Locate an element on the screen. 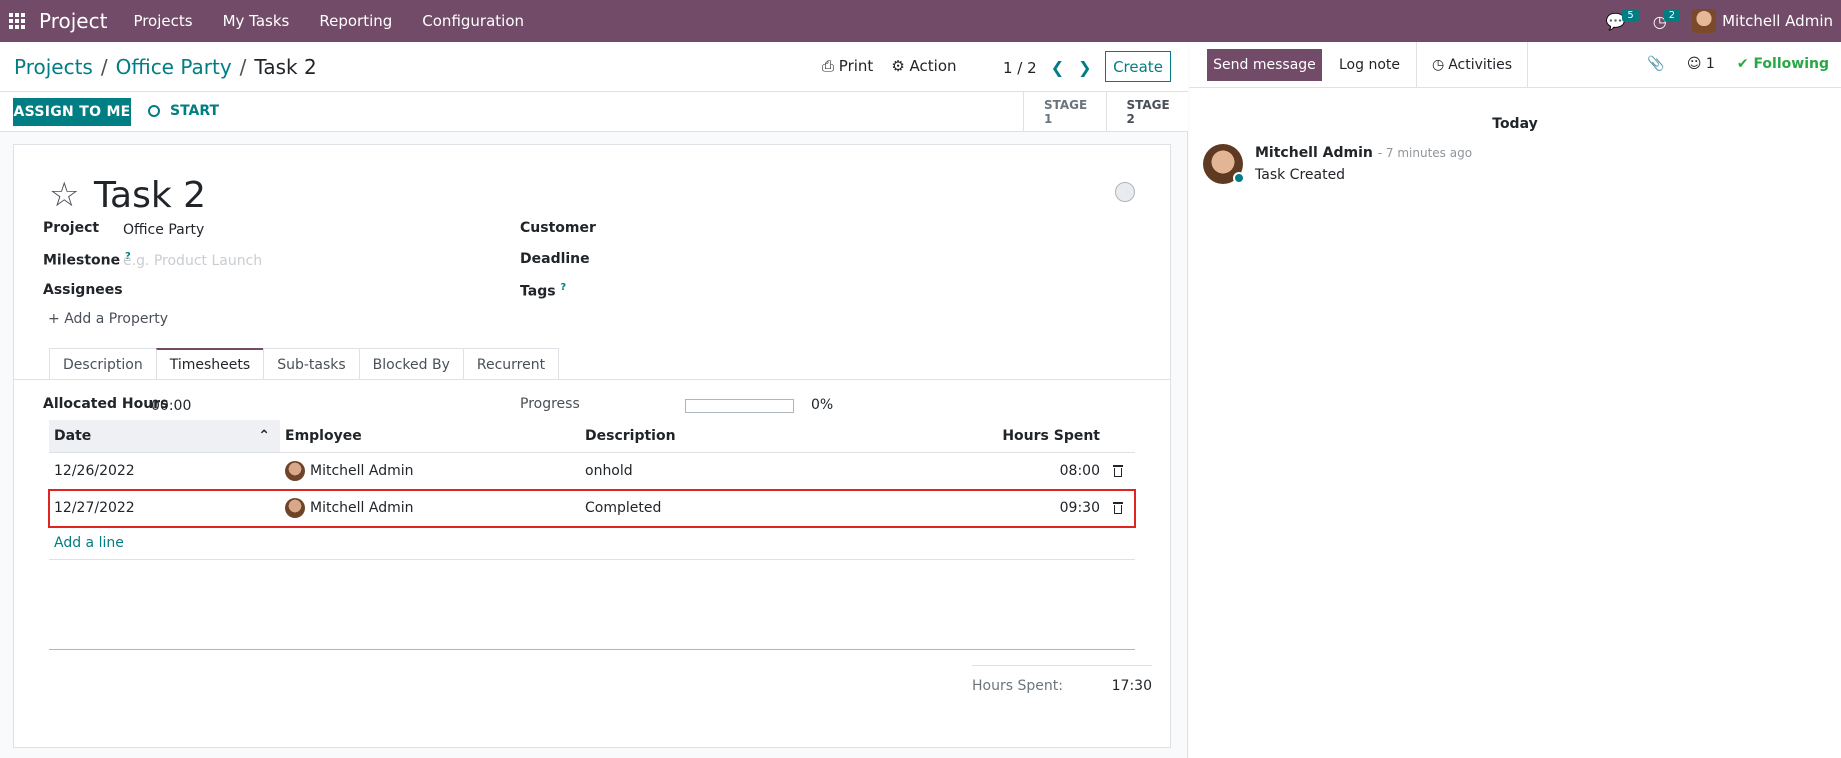  activities-button: ◷ Activities is located at coordinates (1472, 65).